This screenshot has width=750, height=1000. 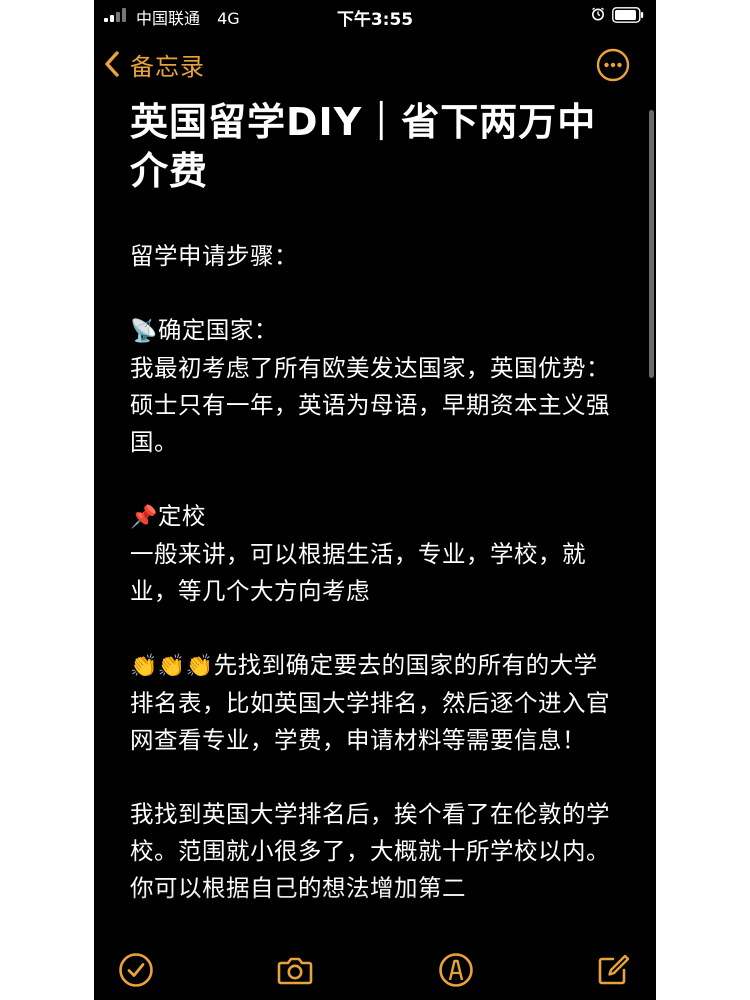 I want to click on status-bar: 中国联通 4G 下午3:55, so click(x=375, y=16).